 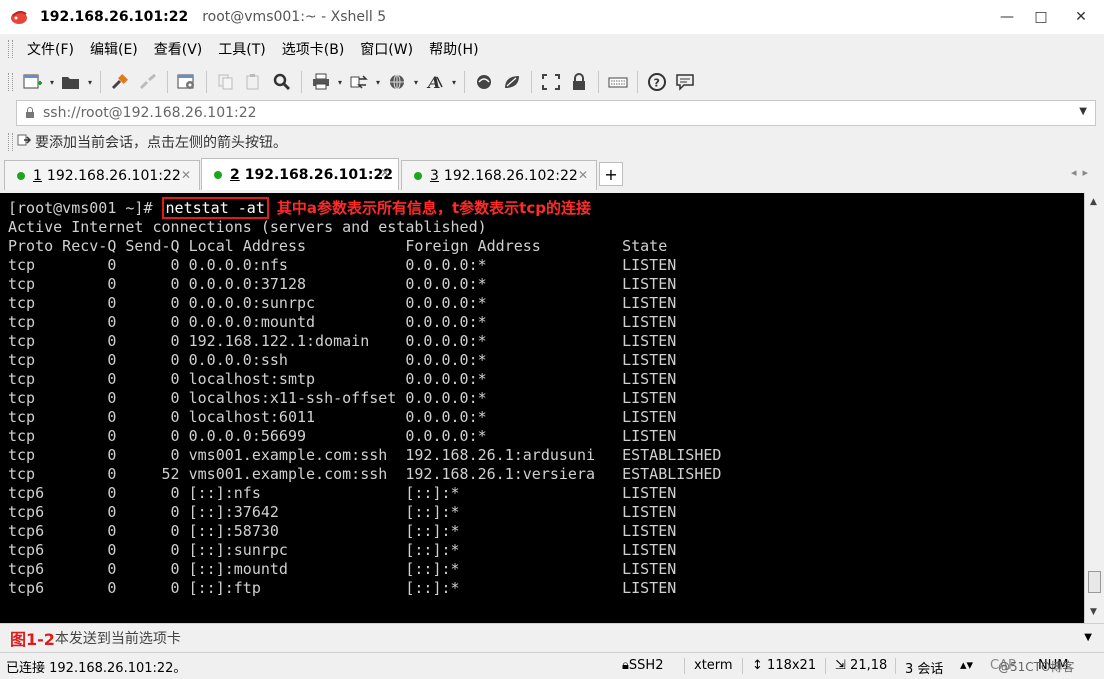 What do you see at coordinates (33, 82) in the screenshot?
I see `new-session-button` at bounding box center [33, 82].